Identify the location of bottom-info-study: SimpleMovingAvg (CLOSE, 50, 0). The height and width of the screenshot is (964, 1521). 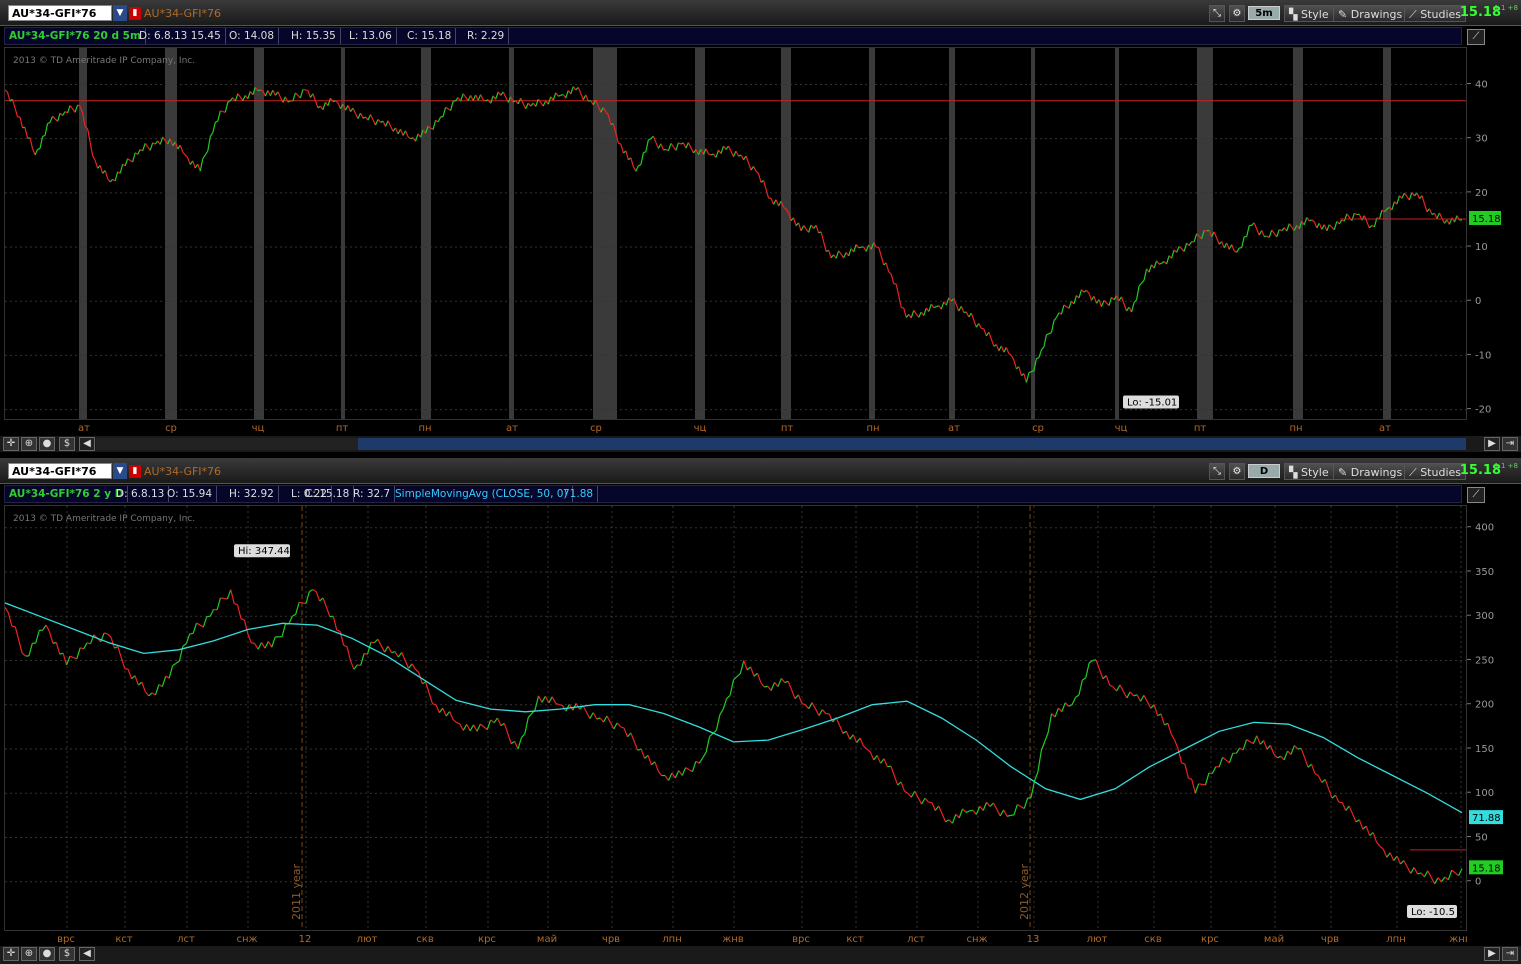
(482, 494).